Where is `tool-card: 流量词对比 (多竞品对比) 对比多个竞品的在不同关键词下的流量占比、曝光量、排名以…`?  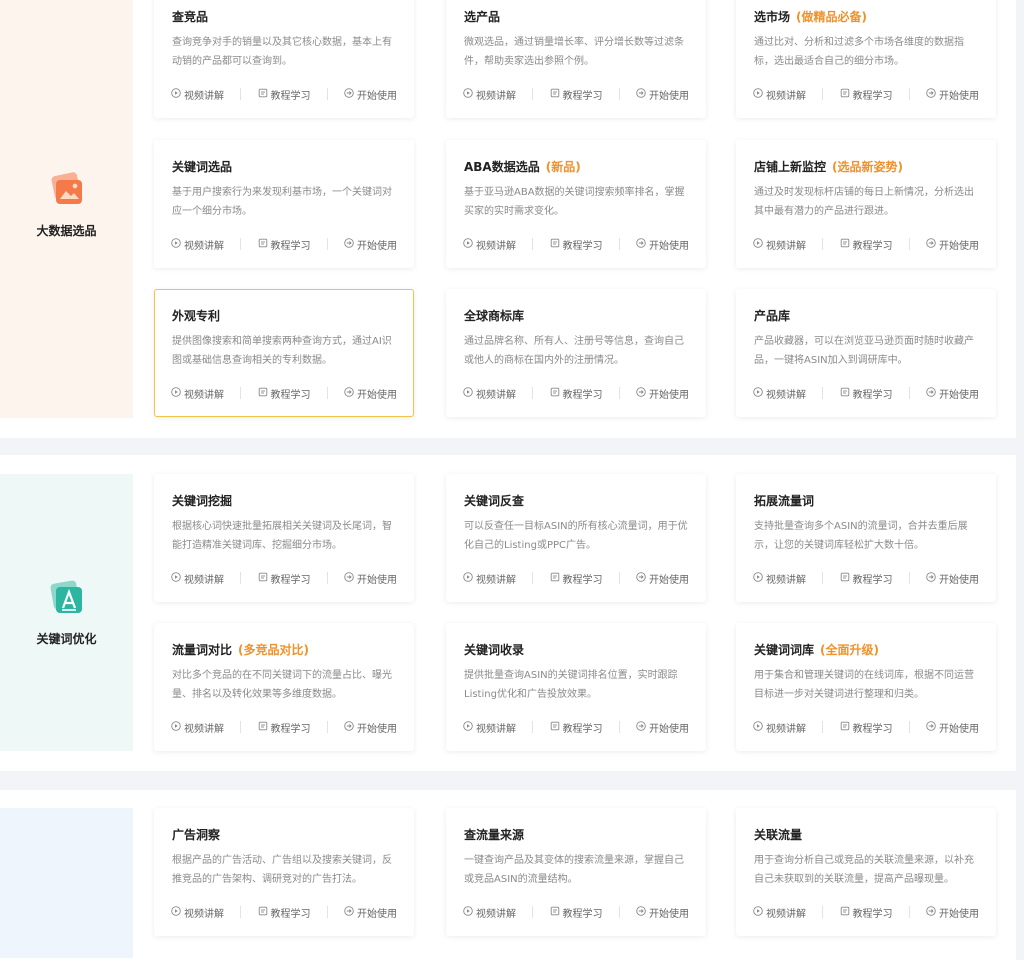 tool-card: 流量词对比 (多竞品对比) 对比多个竞品的在不同关键词下的流量占比、曝光量、排名以… is located at coordinates (284, 687).